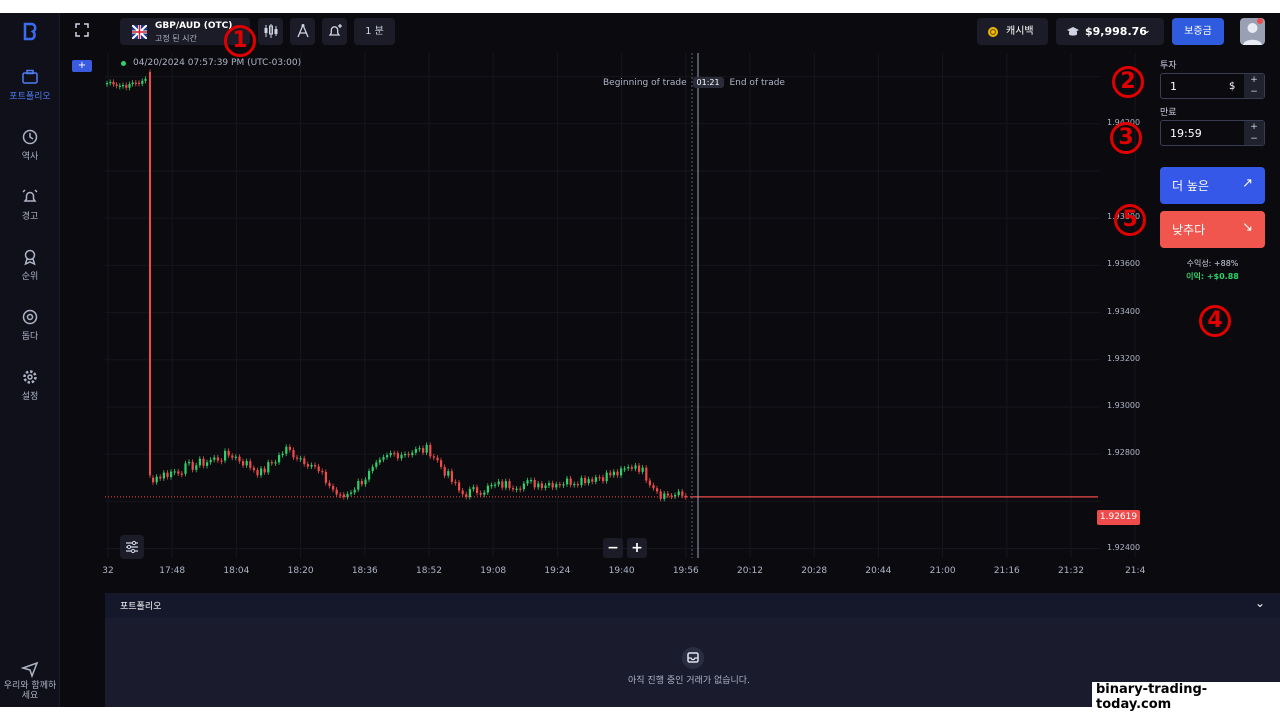 The height and width of the screenshot is (720, 1280). What do you see at coordinates (30, 145) in the screenshot?
I see `sidebar-item-history: 역사` at bounding box center [30, 145].